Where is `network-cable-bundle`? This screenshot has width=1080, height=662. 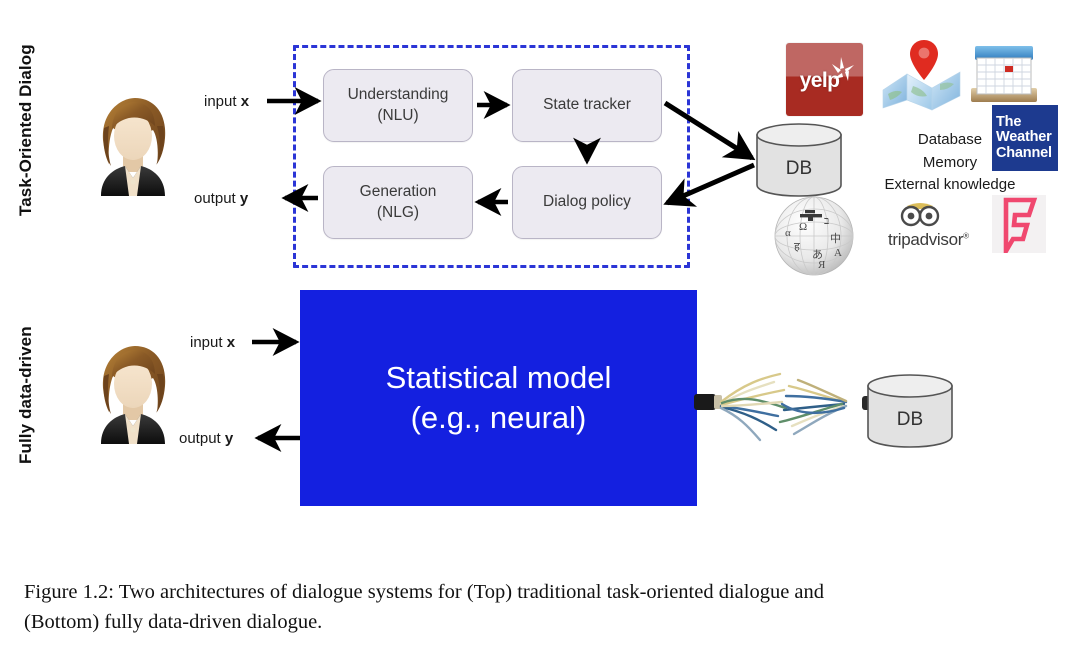 network-cable-bundle is located at coordinates (789, 407).